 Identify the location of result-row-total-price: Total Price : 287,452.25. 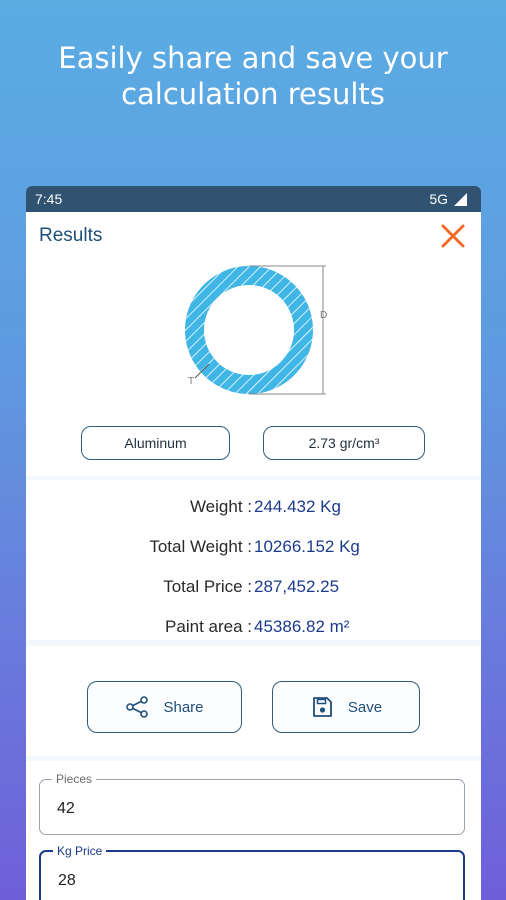
(253, 589).